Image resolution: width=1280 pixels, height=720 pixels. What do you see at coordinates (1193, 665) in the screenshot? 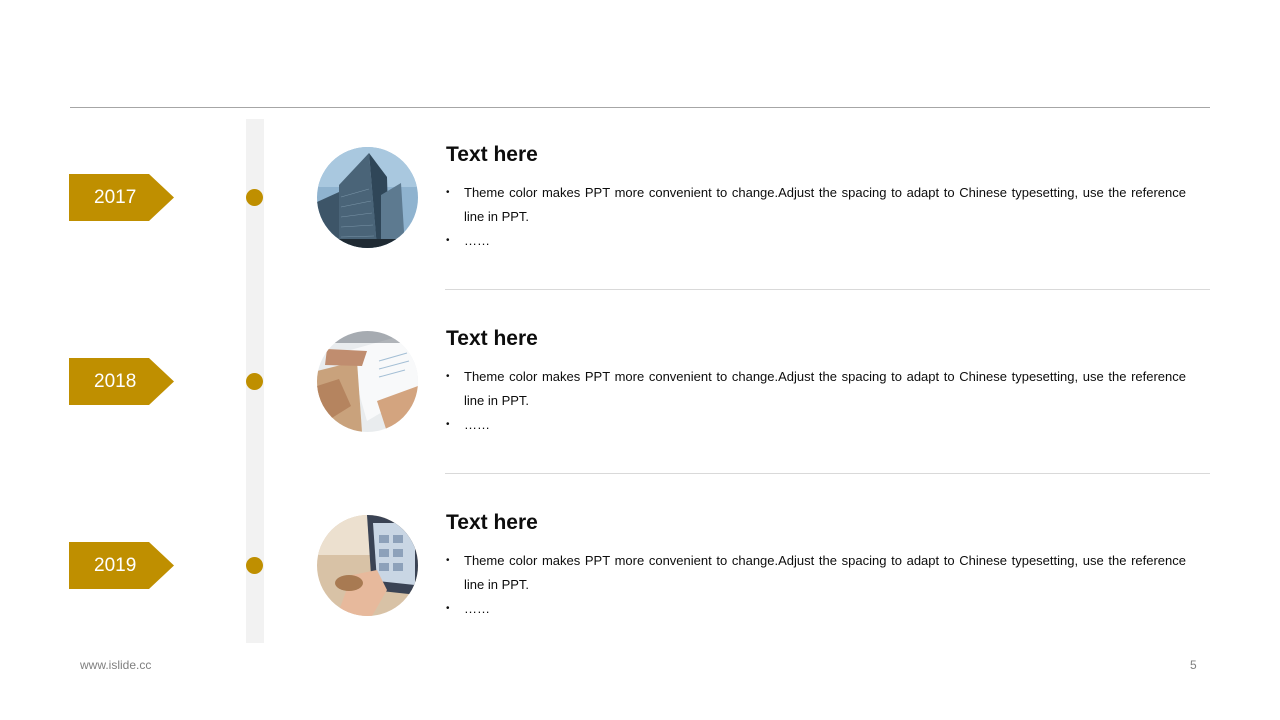
I see `page-number: 5` at bounding box center [1193, 665].